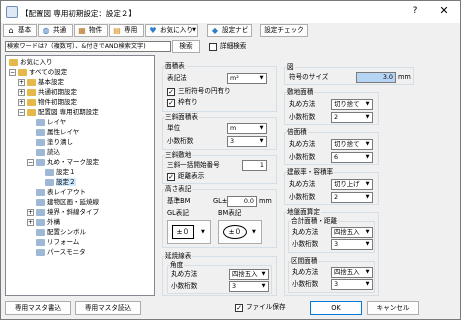  I want to click on notation-select: m² ▼, so click(247, 78).